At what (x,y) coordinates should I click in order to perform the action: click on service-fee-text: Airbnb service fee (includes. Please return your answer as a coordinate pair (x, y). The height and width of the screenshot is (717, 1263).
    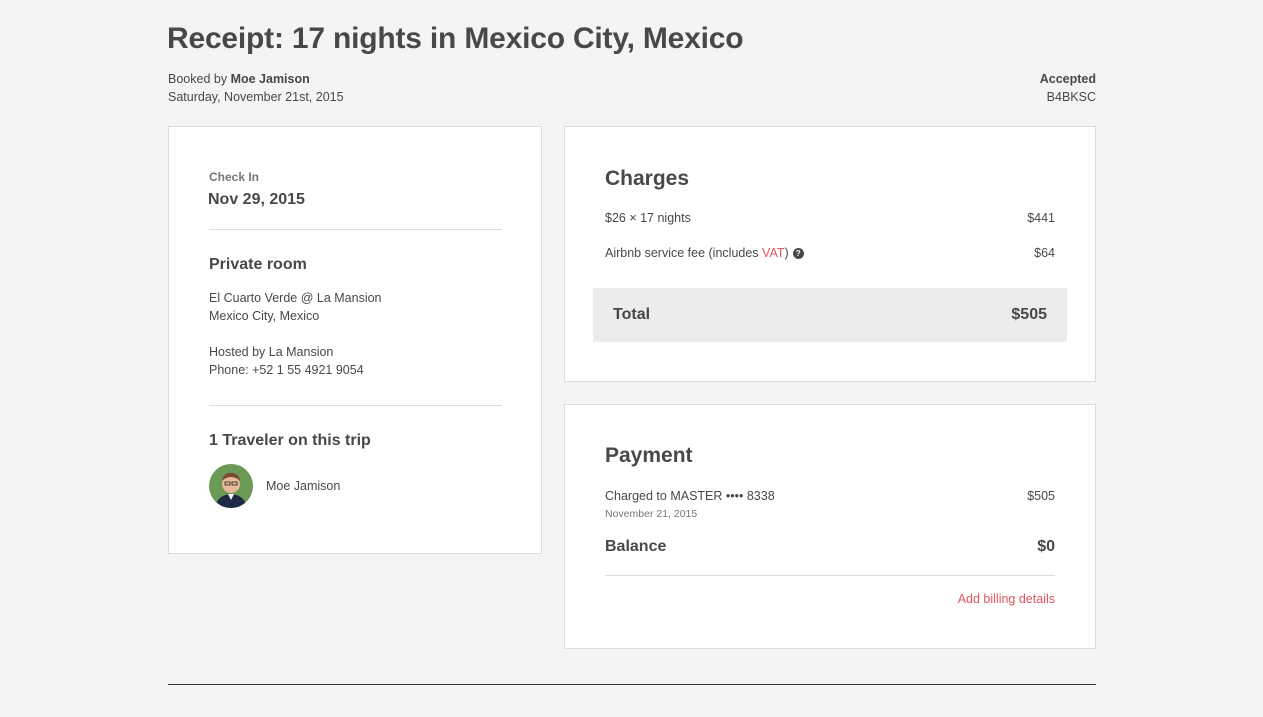
    Looking at the image, I should click on (684, 253).